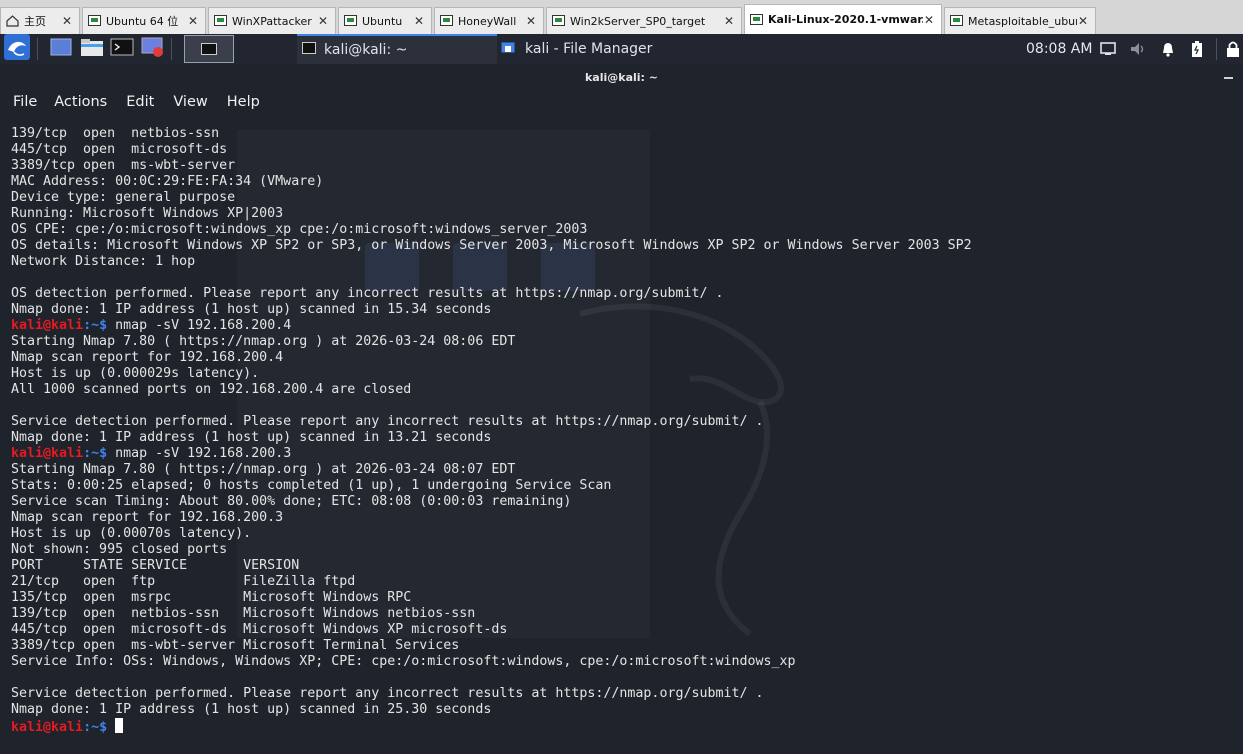 Image resolution: width=1243 pixels, height=754 pixels. I want to click on terminal-line: Nmap scan report for 192.168.200.3, so click(147, 517).